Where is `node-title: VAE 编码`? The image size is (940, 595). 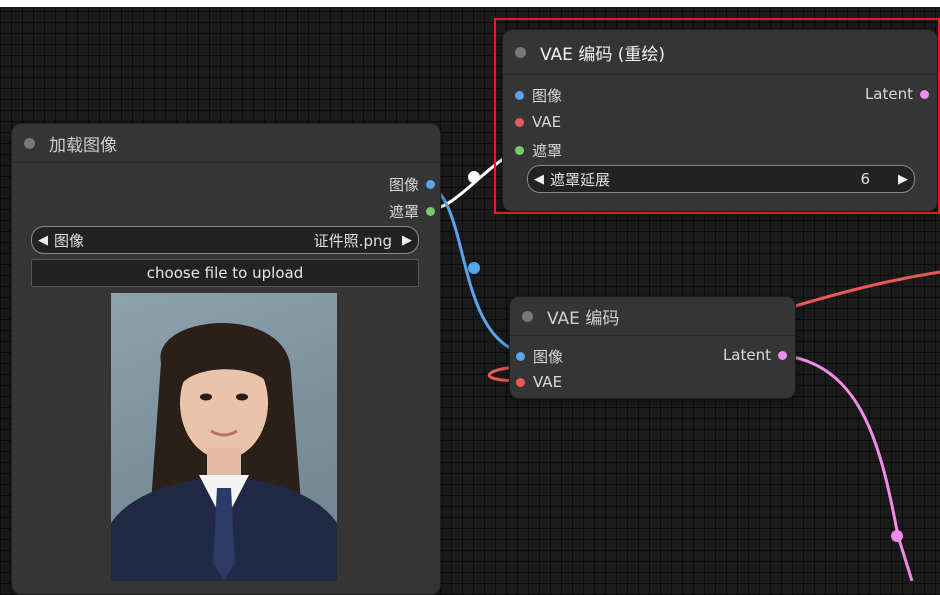 node-title: VAE 编码 is located at coordinates (583, 318).